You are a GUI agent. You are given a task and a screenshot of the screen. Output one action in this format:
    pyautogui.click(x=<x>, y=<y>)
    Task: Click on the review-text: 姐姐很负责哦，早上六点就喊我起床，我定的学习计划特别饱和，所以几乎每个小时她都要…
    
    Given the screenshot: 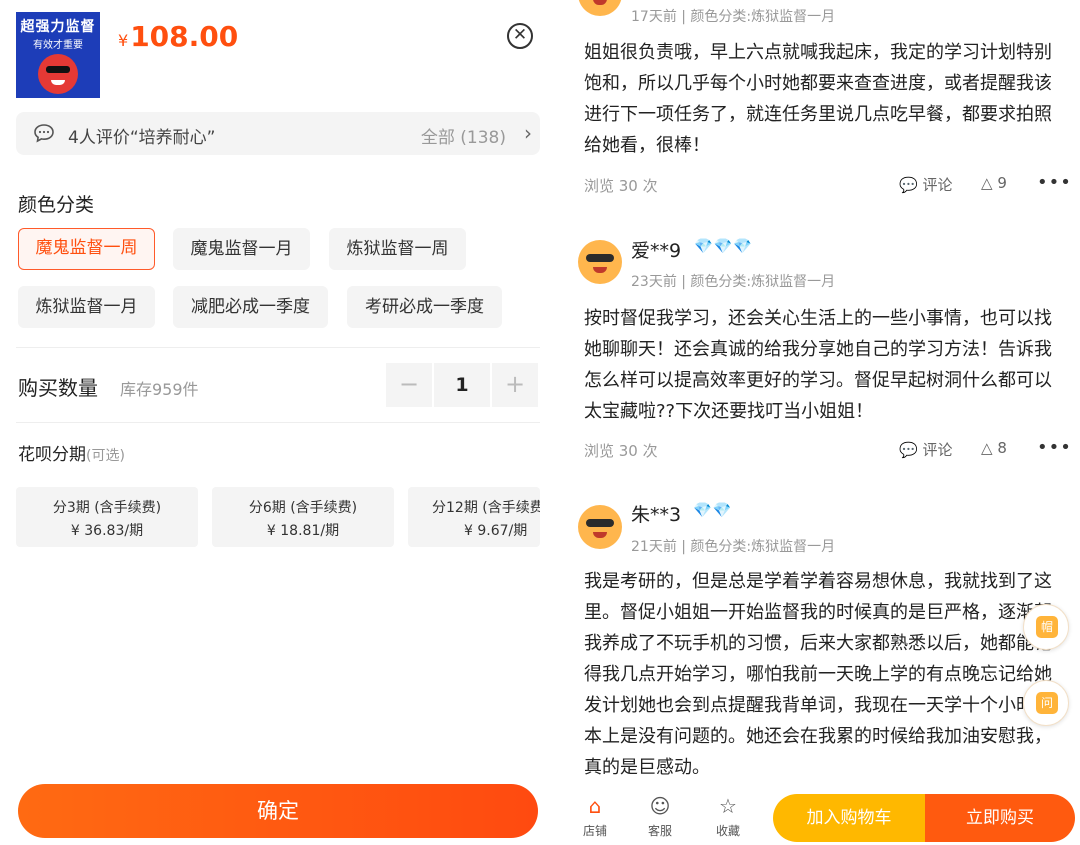 What is the action you would take?
    pyautogui.click(x=818, y=99)
    